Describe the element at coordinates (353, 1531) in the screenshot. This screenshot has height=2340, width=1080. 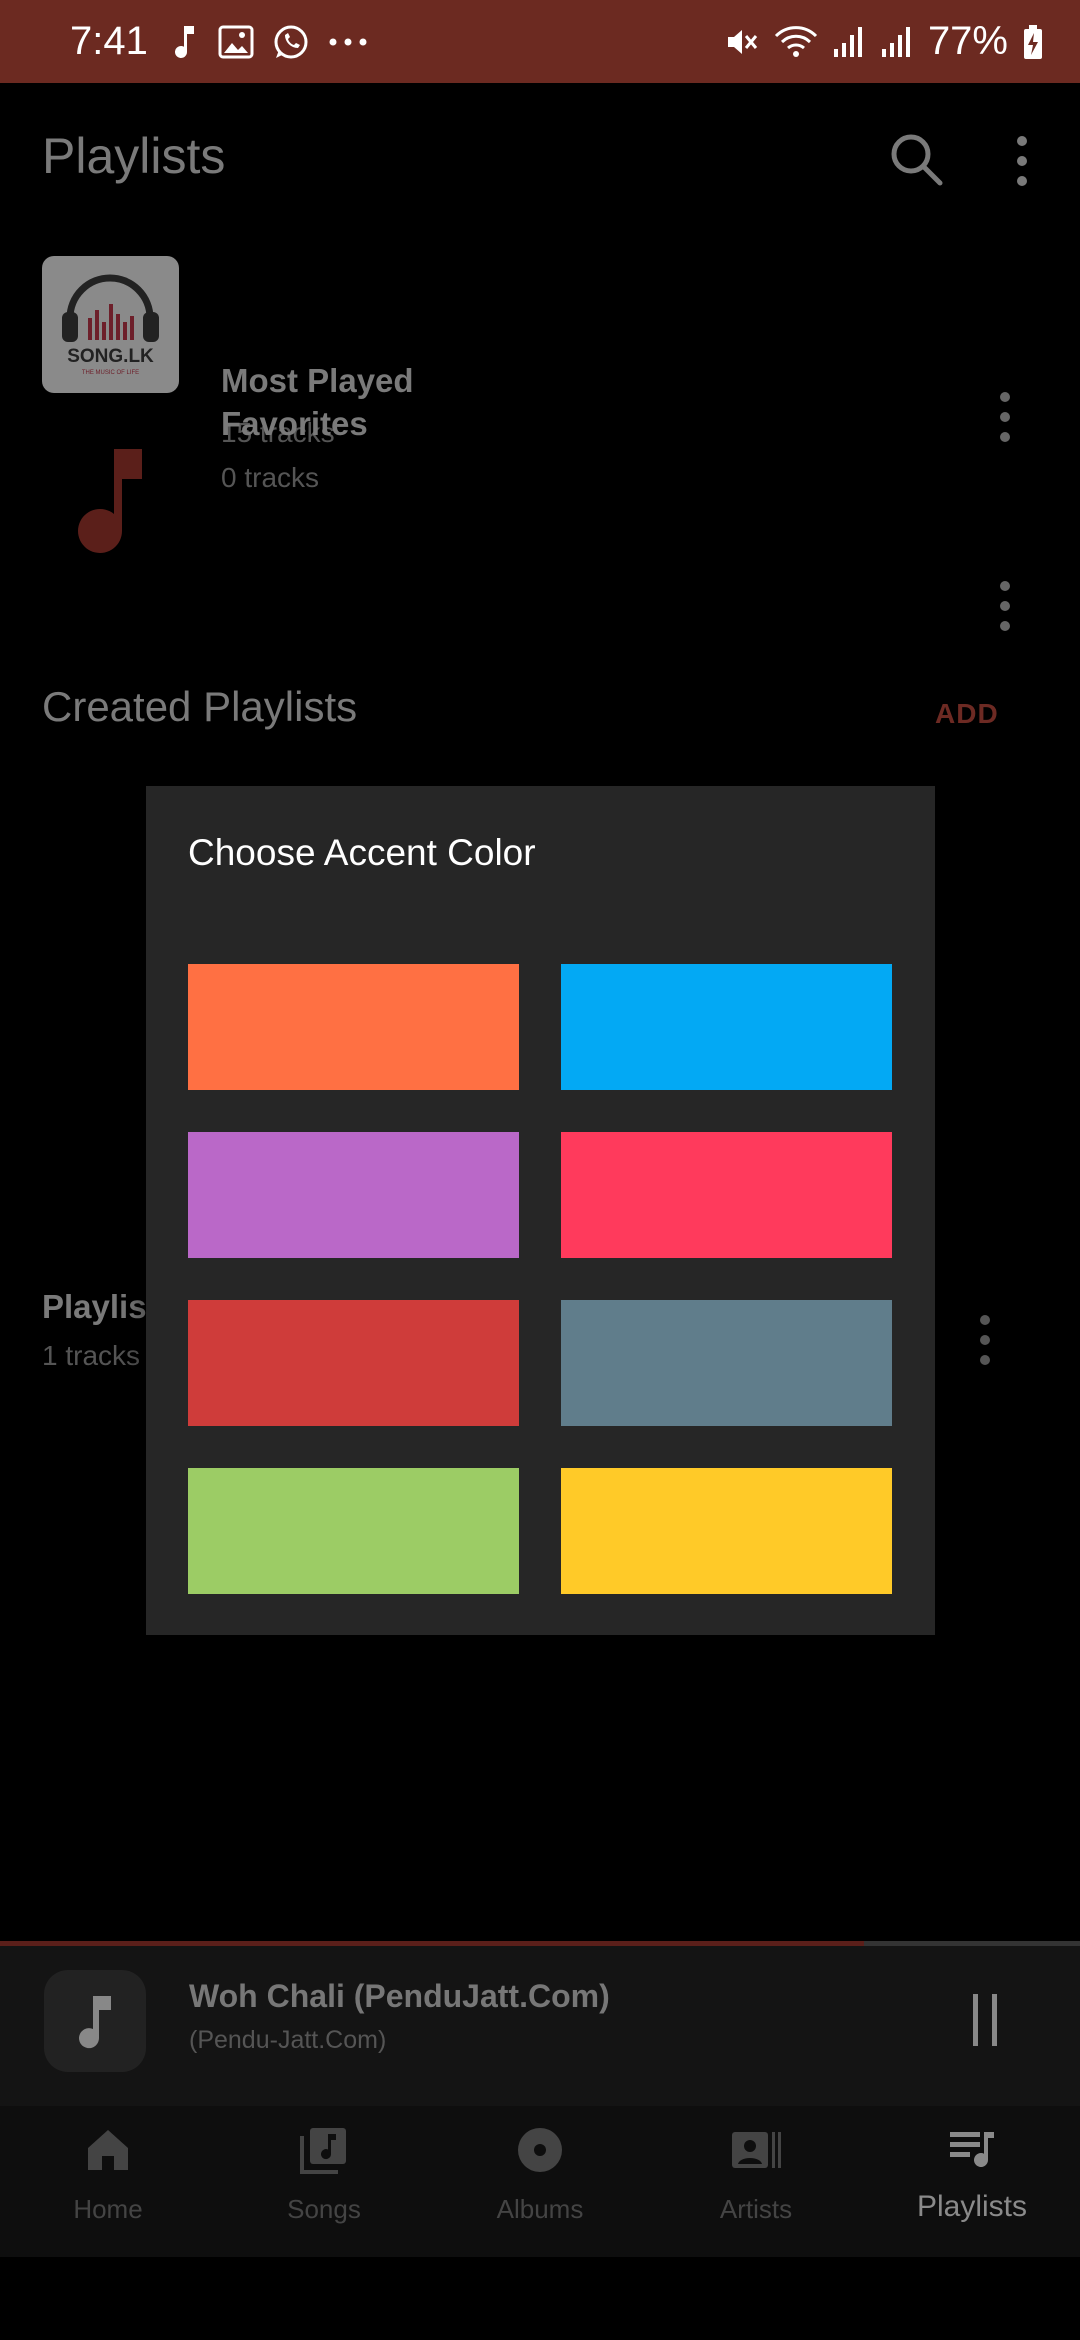
I see `color-swatch-light-green` at that location.